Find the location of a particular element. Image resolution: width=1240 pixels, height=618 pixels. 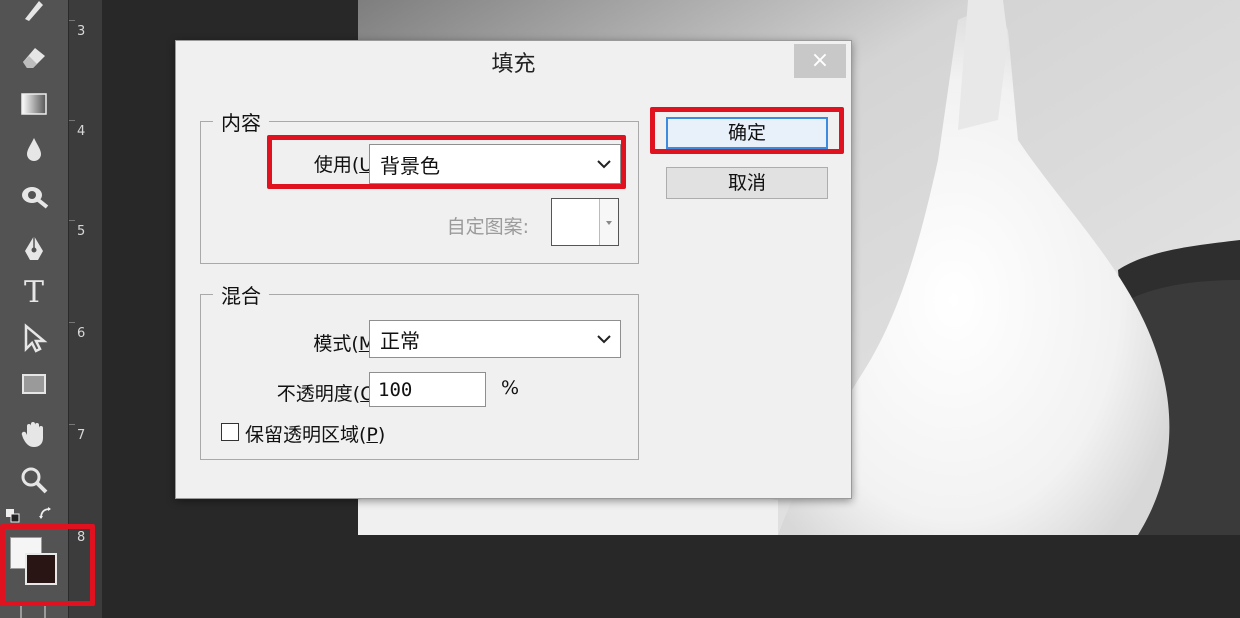

preserve-transparency-checkbox is located at coordinates (230, 432).